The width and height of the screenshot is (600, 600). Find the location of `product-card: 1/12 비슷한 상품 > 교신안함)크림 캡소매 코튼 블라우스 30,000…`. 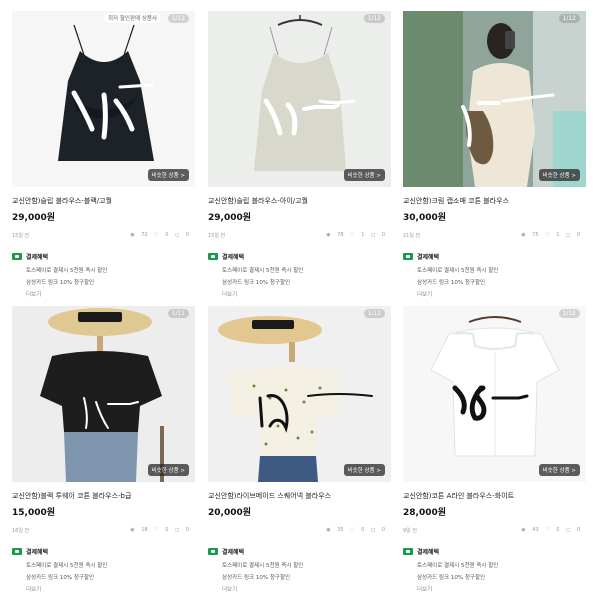

product-card: 1/12 비슷한 상품 > 교신안함)크림 캡소매 코튼 블라우스 30,000… is located at coordinates (494, 154).